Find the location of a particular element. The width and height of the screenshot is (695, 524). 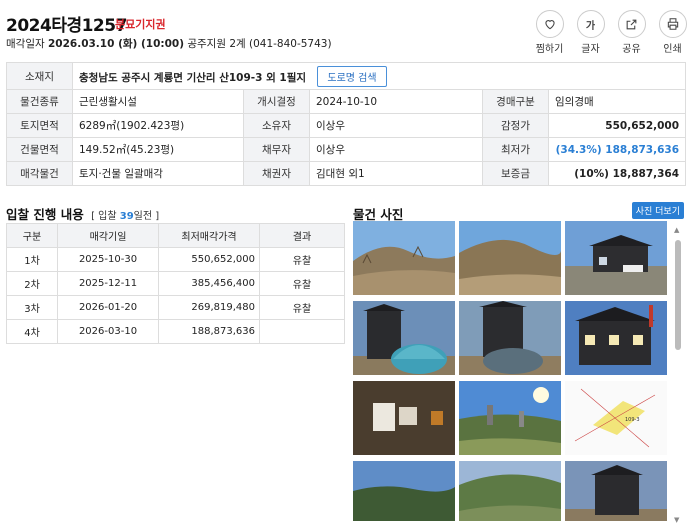

bid-section-title: 입찰 진행 내용 [ 입찰 39일전 ] is located at coordinates (82, 213).